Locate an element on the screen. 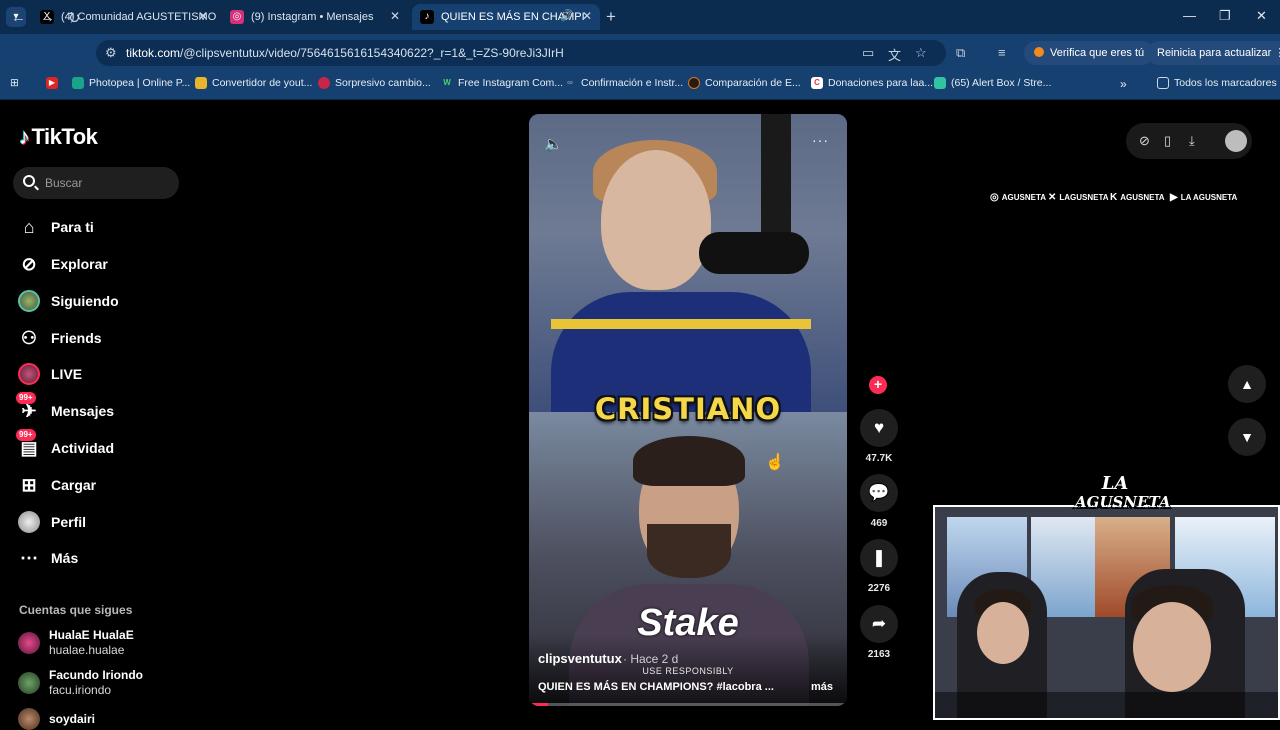 Image resolution: width=1280 pixels, height=730 pixels. link-icon: ∞ is located at coordinates (570, 82).